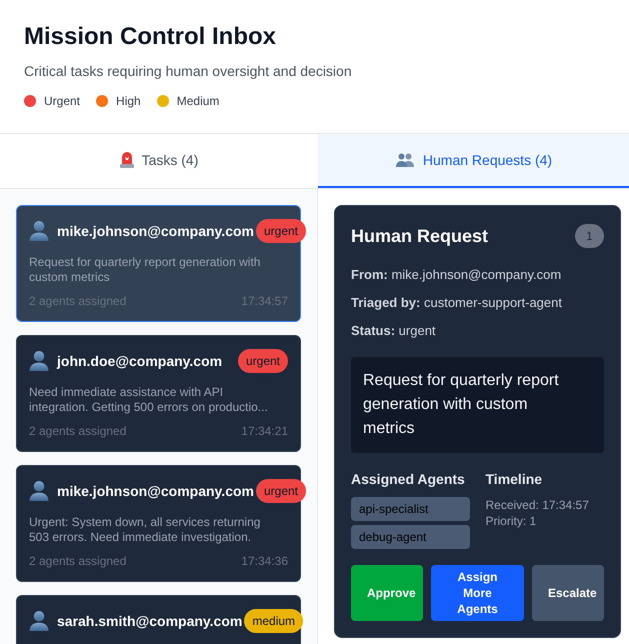 The image size is (629, 644). What do you see at coordinates (538, 505) in the screenshot?
I see `timeline-entry: Received: 17:34:57` at bounding box center [538, 505].